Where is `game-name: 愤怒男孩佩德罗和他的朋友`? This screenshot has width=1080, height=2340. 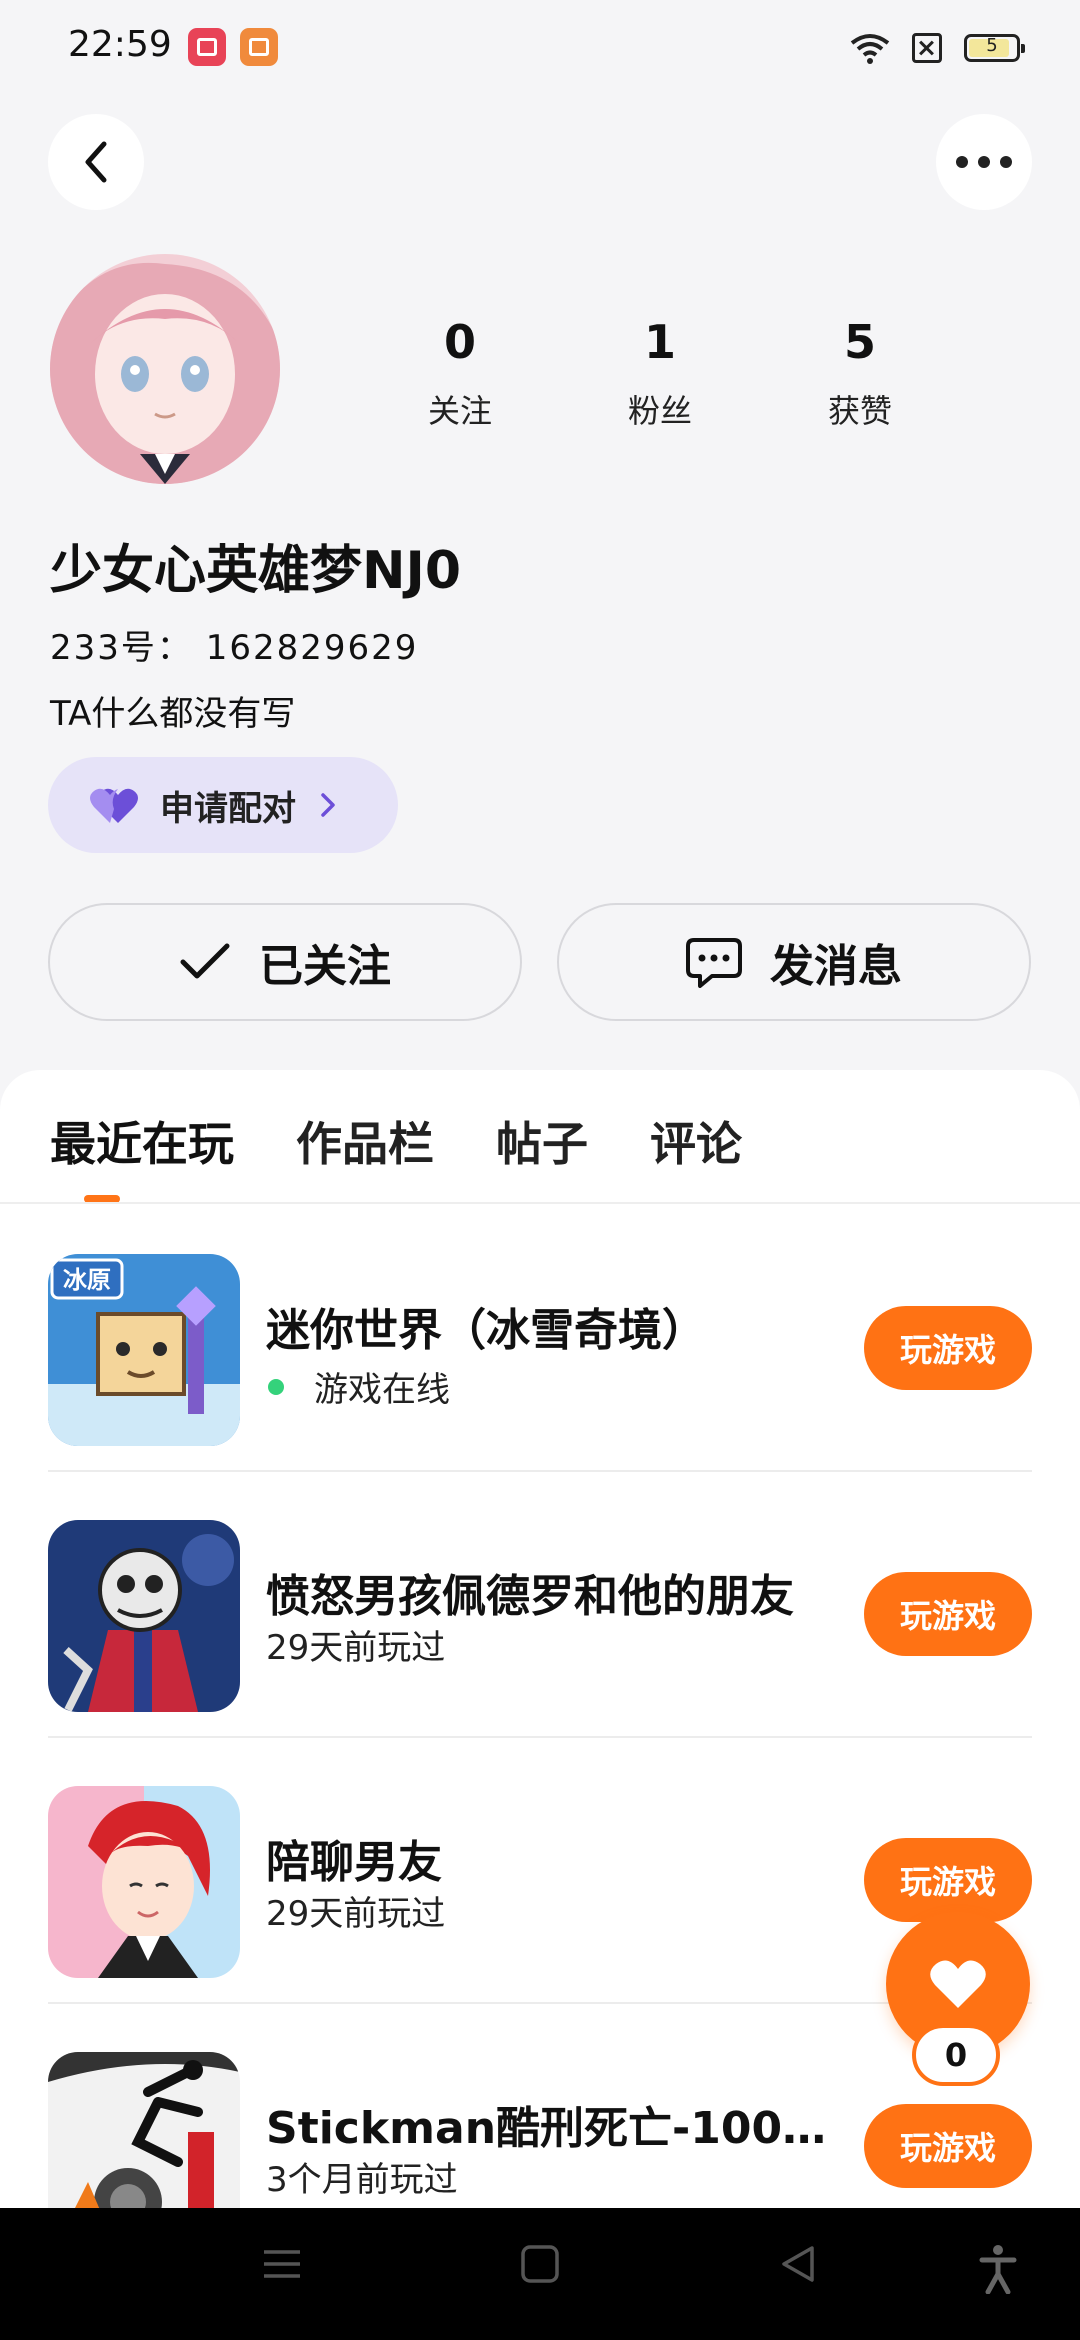
game-name: 愤怒男孩佩德罗和他的朋友 is located at coordinates (530, 1596).